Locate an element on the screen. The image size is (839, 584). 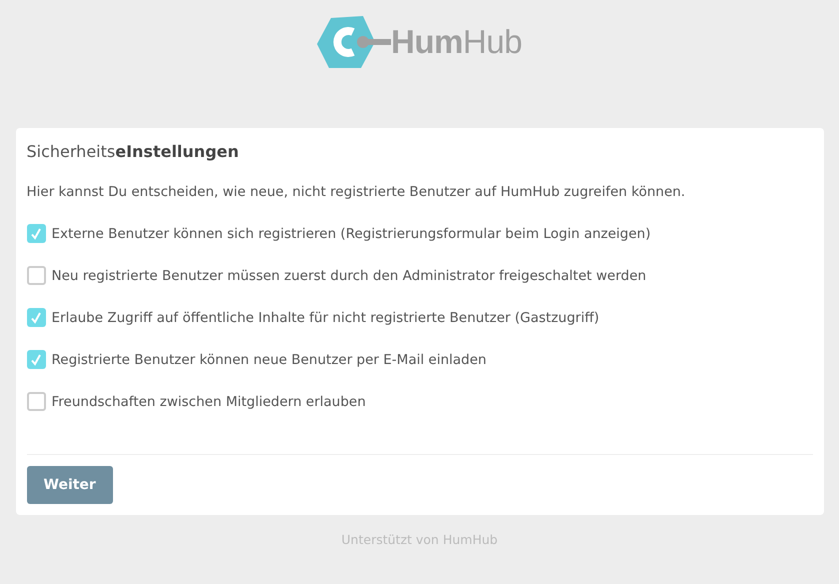
option-label: Freundschaften zwischen Mitgliedern erlauben is located at coordinates (209, 402).